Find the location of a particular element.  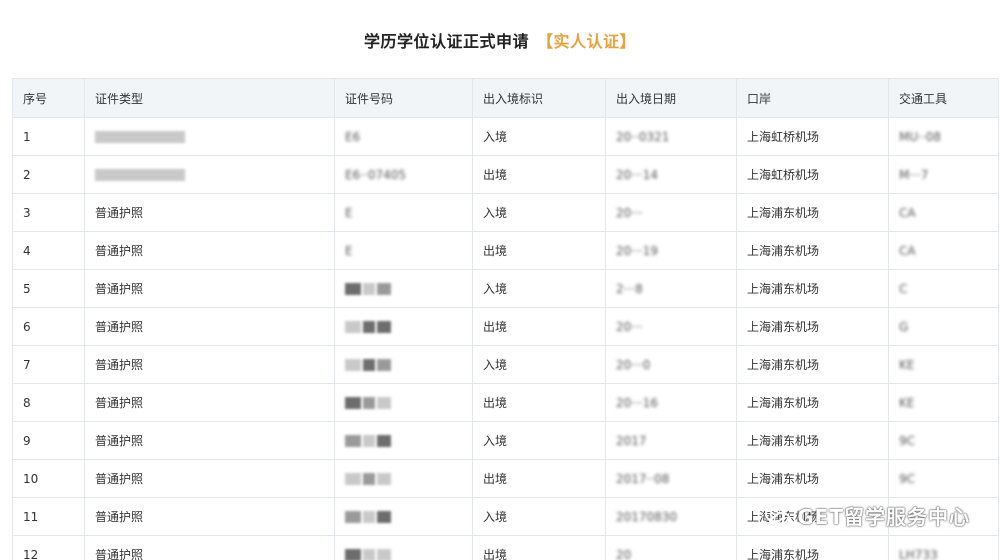

cell-date: 20···14 is located at coordinates (671, 174).